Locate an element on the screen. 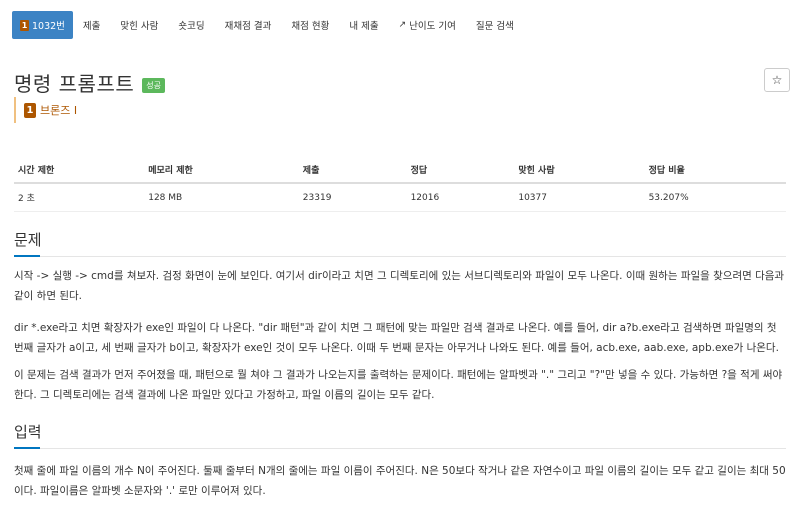 This screenshot has height=510, width=800. table-row: 2 초 128 MB 23319 12016 10377 53.207% is located at coordinates (400, 197).